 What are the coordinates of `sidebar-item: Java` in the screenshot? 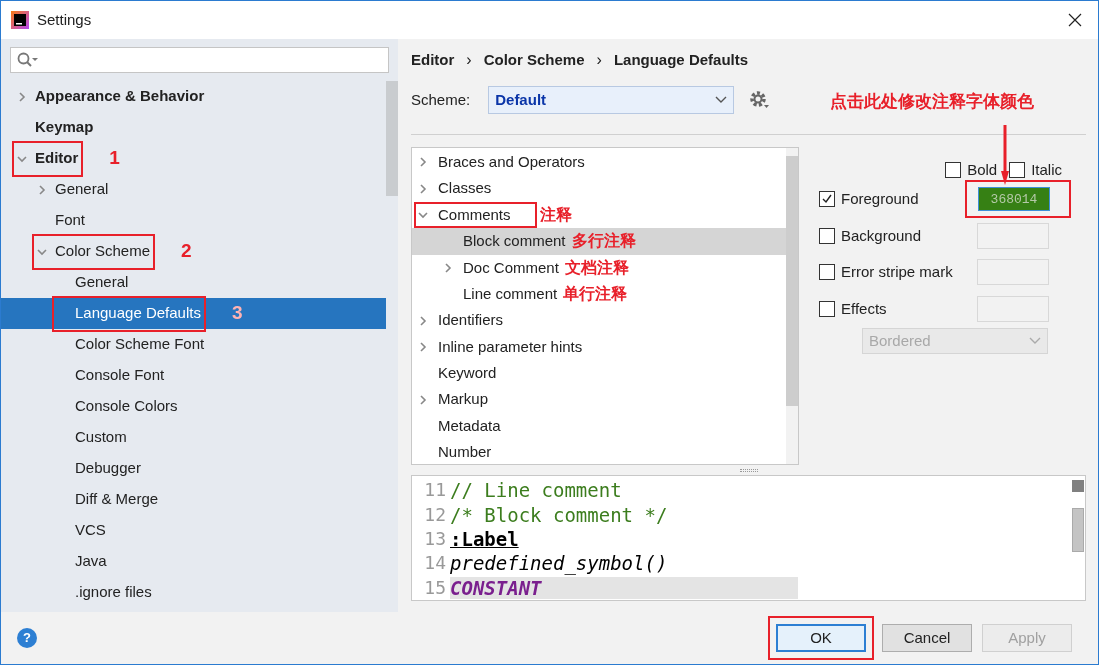 It's located at (193, 561).